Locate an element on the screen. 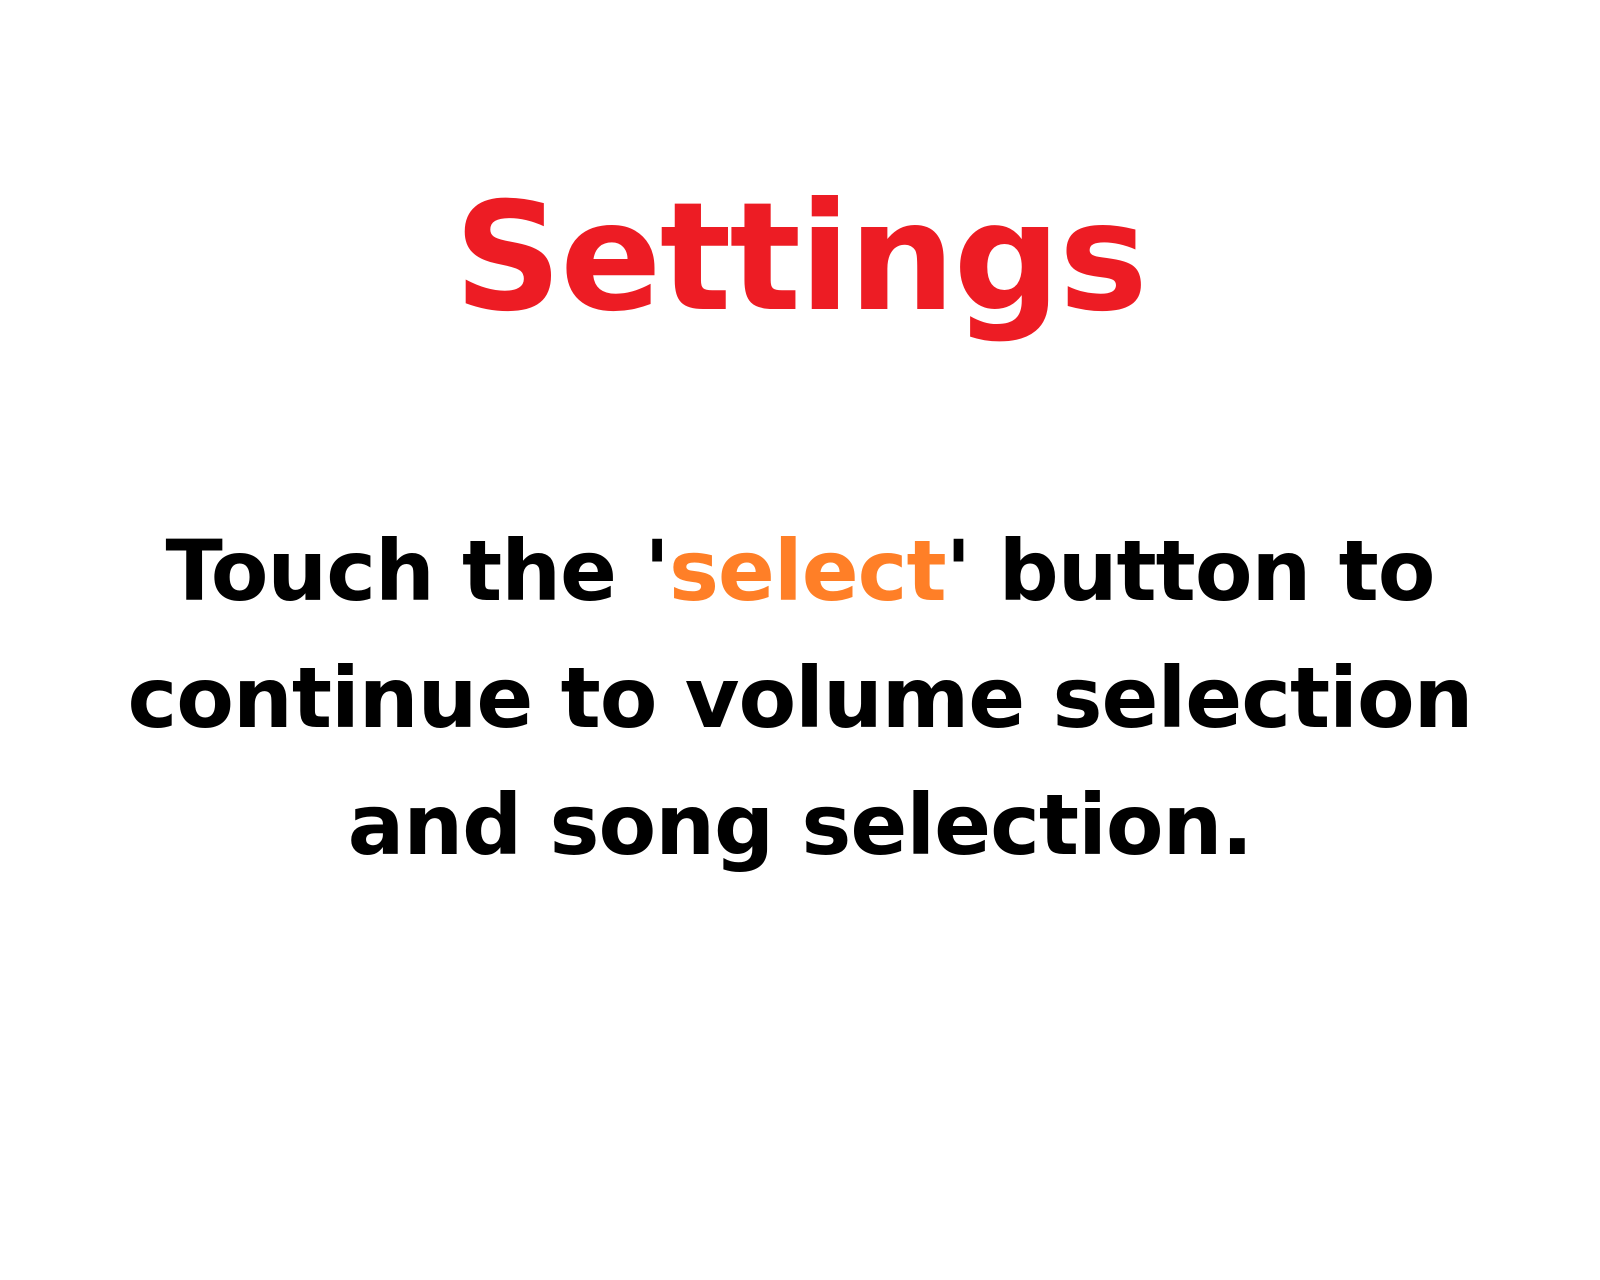 This screenshot has width=1600, height=1280. instructions-line-1: Touch the 'select' button to is located at coordinates (800, 571).